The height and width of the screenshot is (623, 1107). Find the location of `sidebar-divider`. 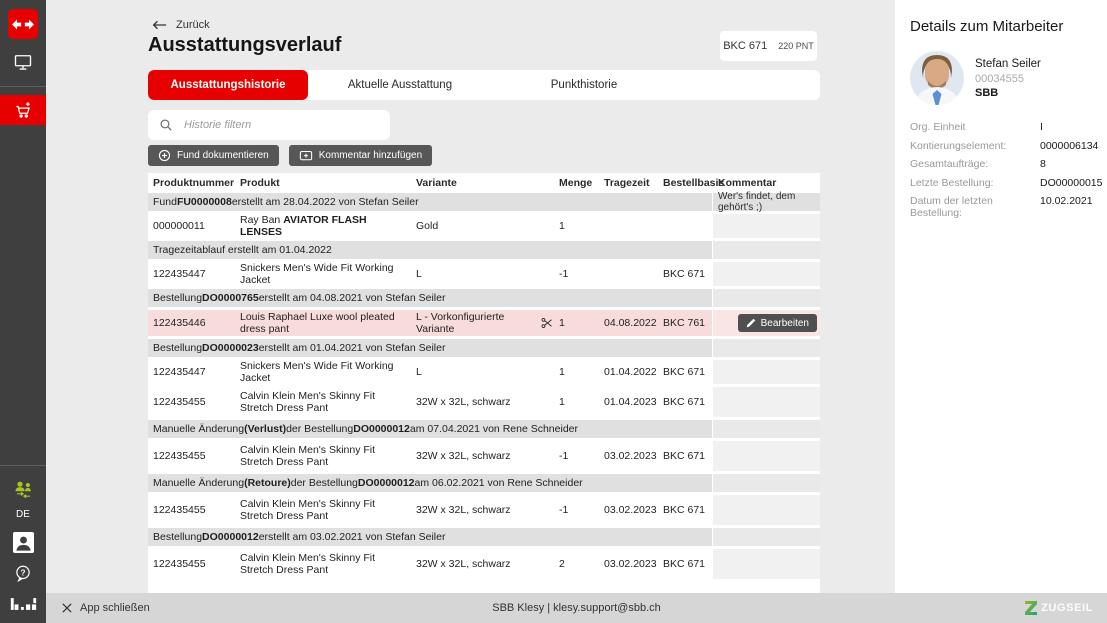

sidebar-divider is located at coordinates (23, 86).